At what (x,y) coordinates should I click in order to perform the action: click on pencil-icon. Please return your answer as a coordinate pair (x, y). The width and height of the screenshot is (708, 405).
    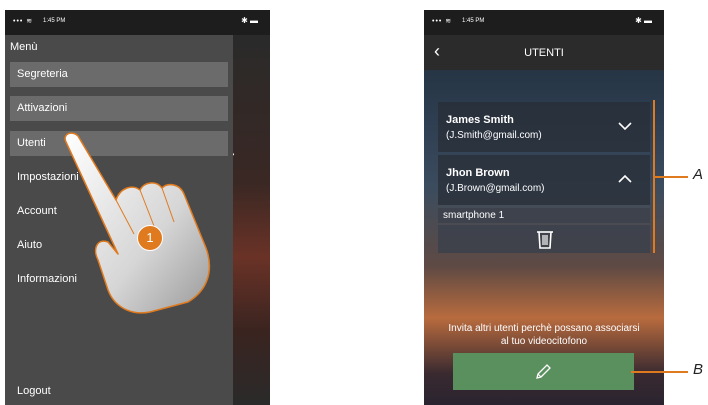
    Looking at the image, I should click on (543, 371).